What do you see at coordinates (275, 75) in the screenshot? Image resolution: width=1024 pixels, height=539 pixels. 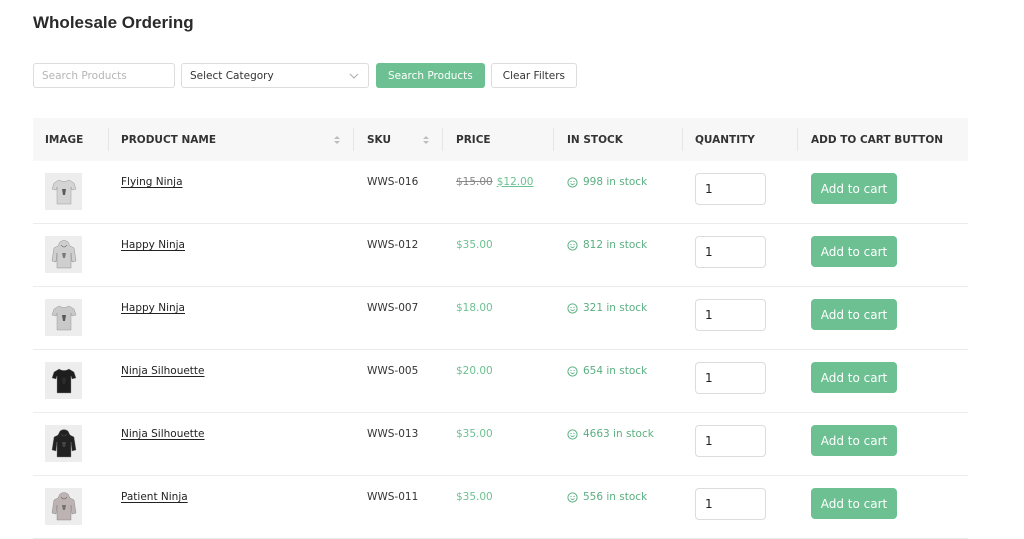 I see `category-select: Select Category` at bounding box center [275, 75].